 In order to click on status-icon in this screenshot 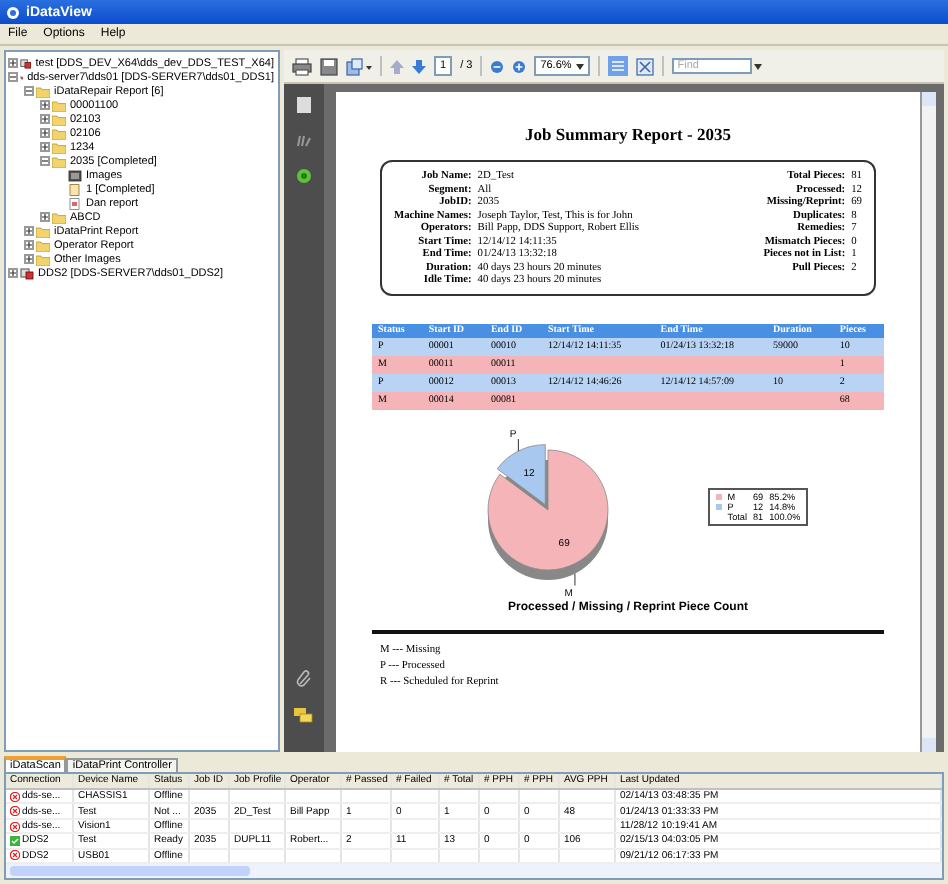, I will do `click(304, 176)`.